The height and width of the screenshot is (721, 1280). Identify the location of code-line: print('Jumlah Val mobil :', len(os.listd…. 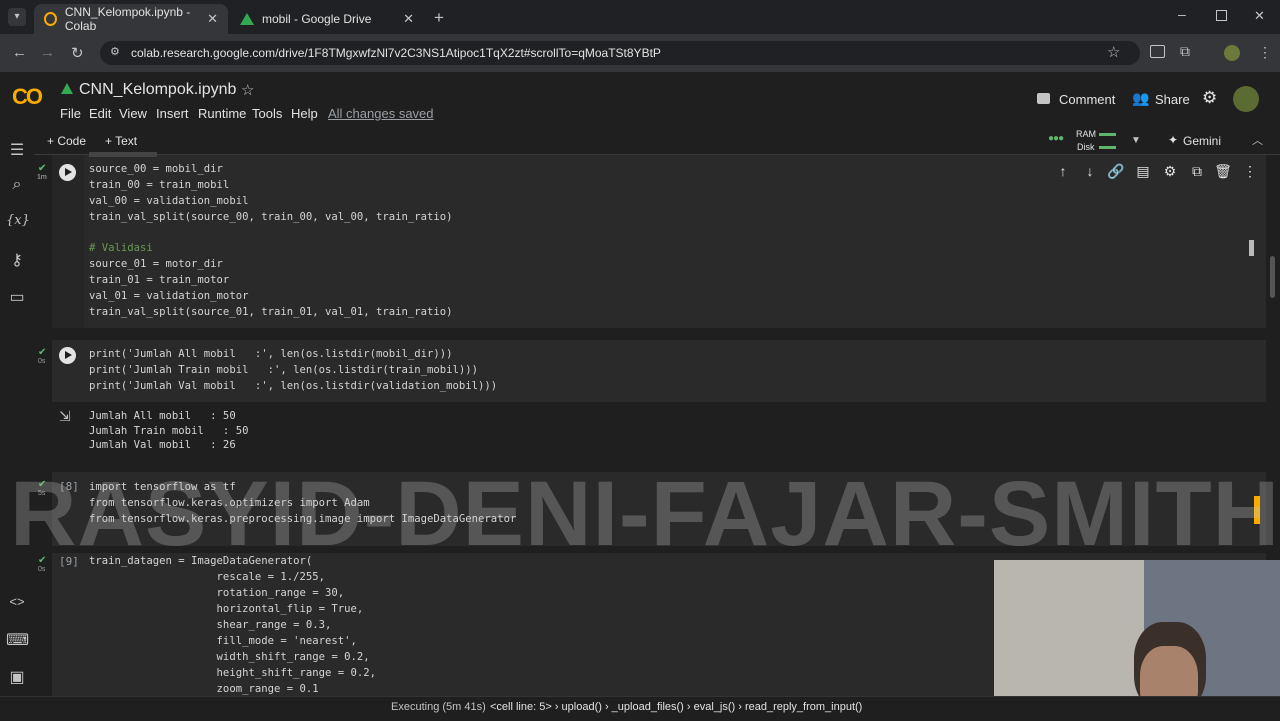
(293, 386).